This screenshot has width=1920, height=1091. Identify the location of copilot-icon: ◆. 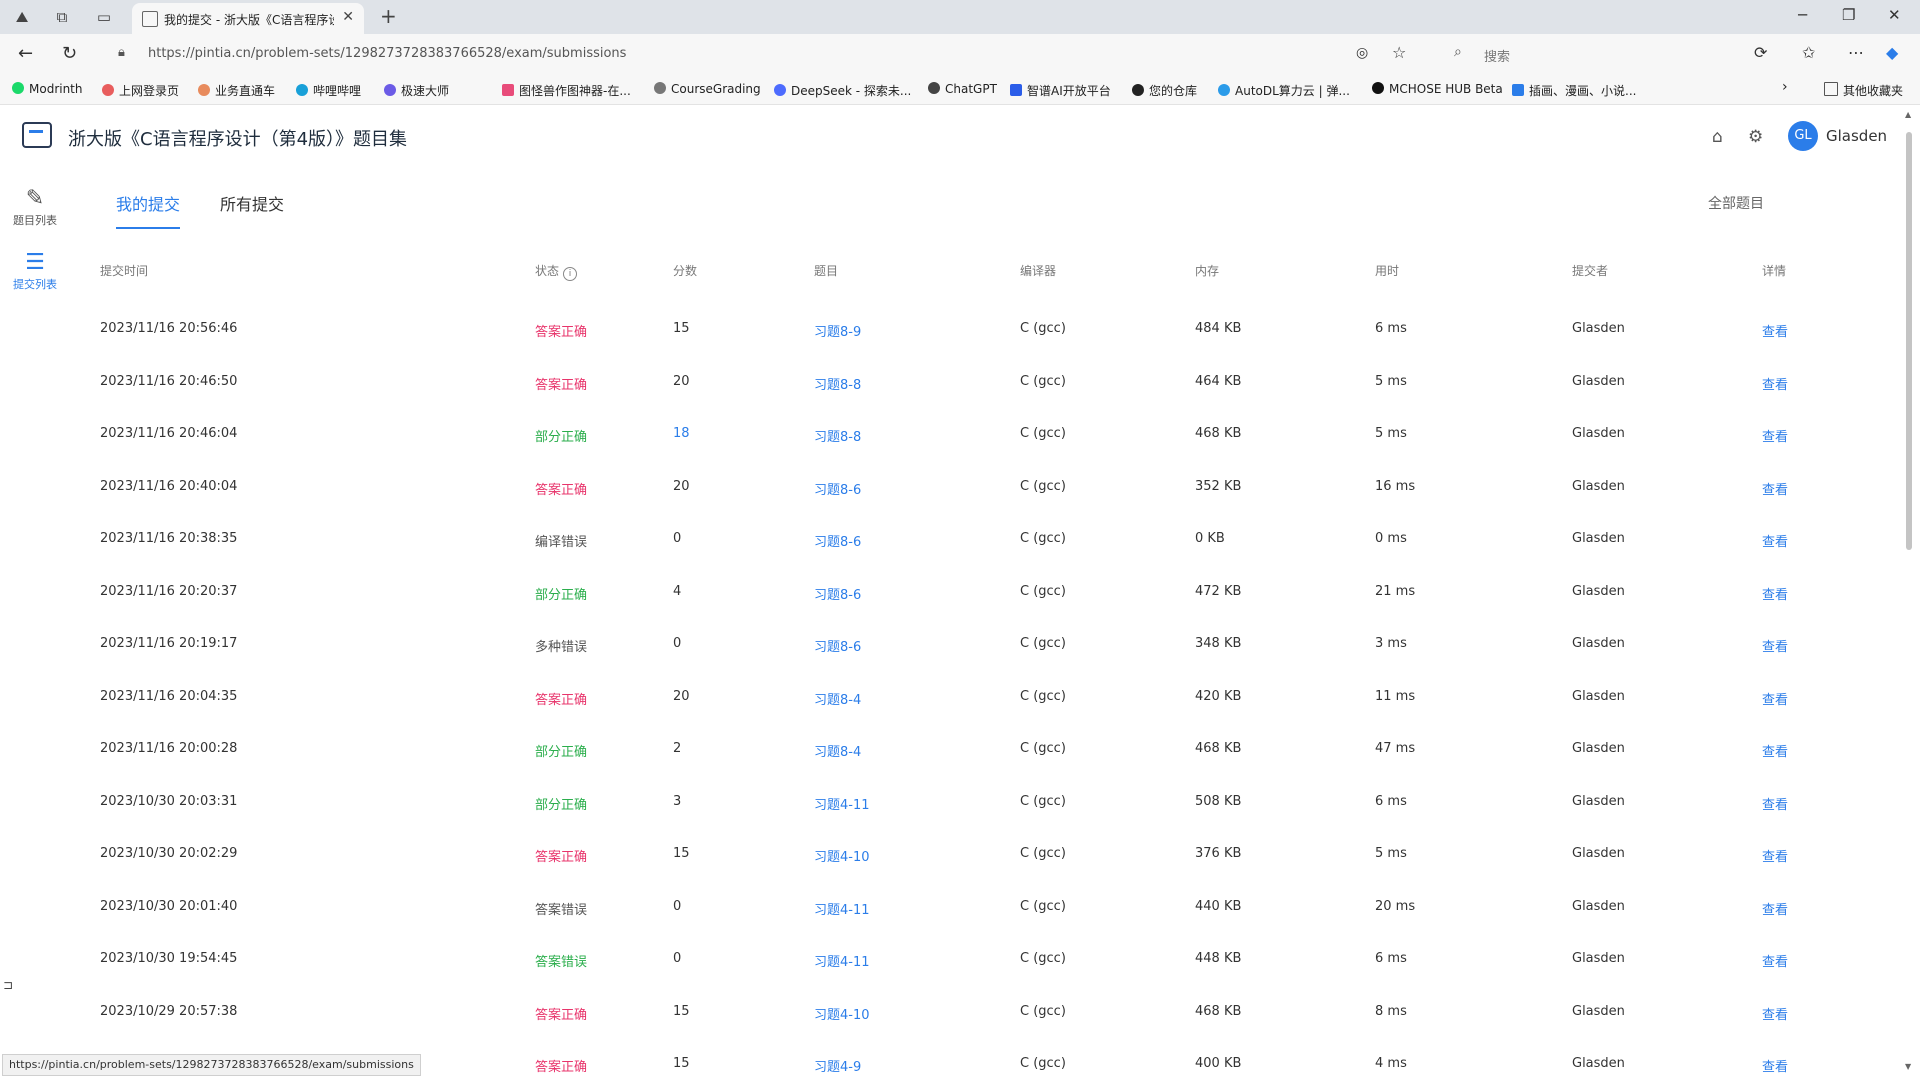
(1892, 52).